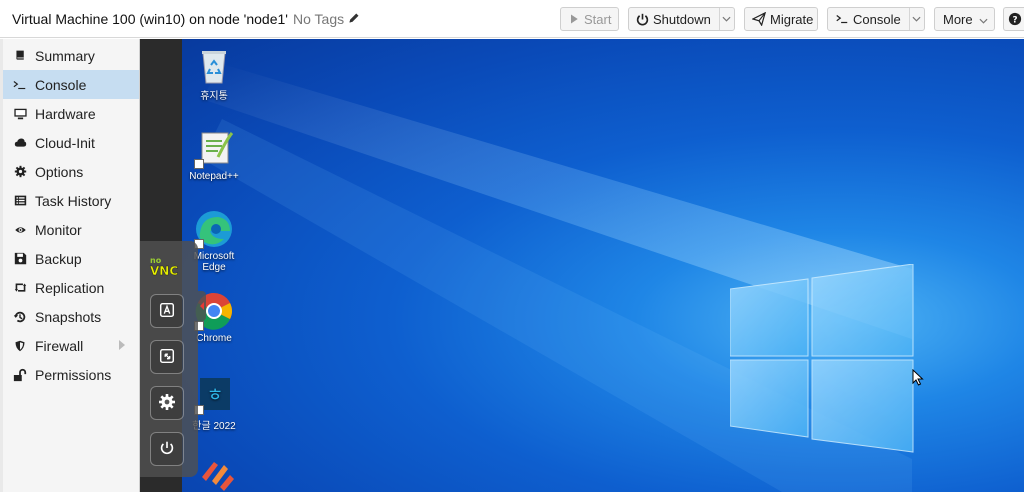 The height and width of the screenshot is (492, 1024). I want to click on sidebar-item-backup: Backup, so click(71, 258).